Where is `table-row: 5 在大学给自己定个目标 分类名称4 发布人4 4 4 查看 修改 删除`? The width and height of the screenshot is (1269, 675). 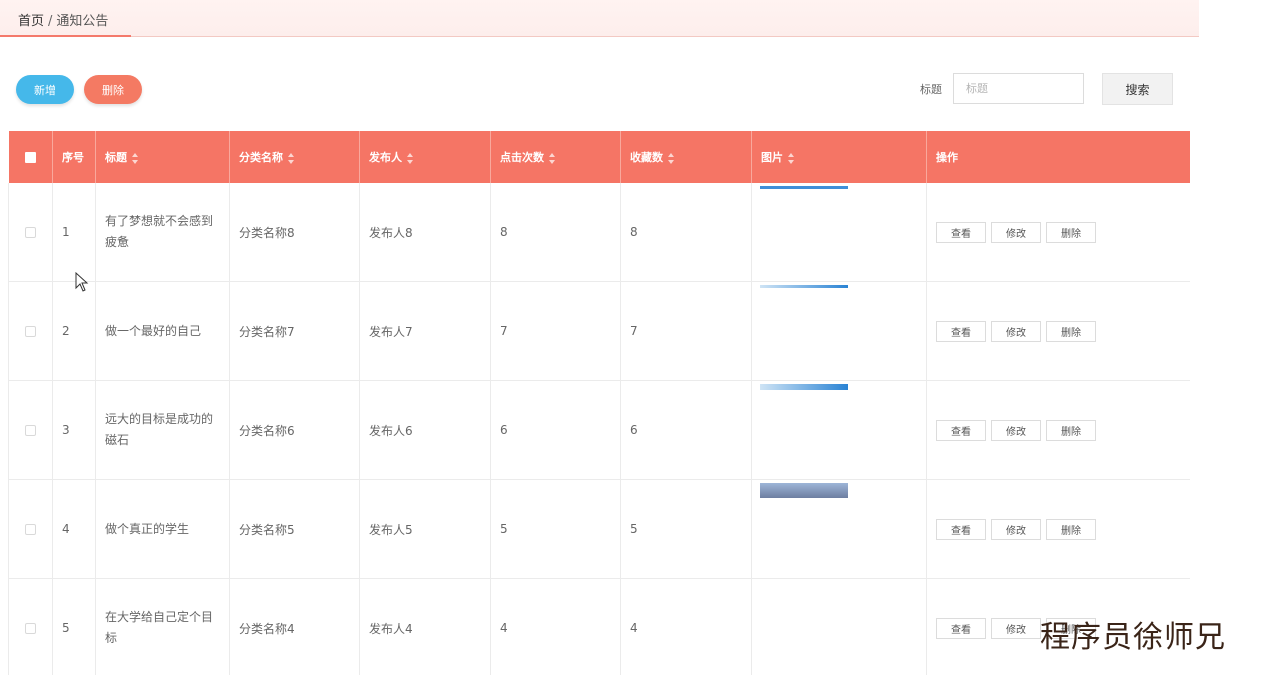
table-row: 5 在大学给自己定个目标 分类名称4 发布人4 4 4 查看 修改 删除 is located at coordinates (599, 626).